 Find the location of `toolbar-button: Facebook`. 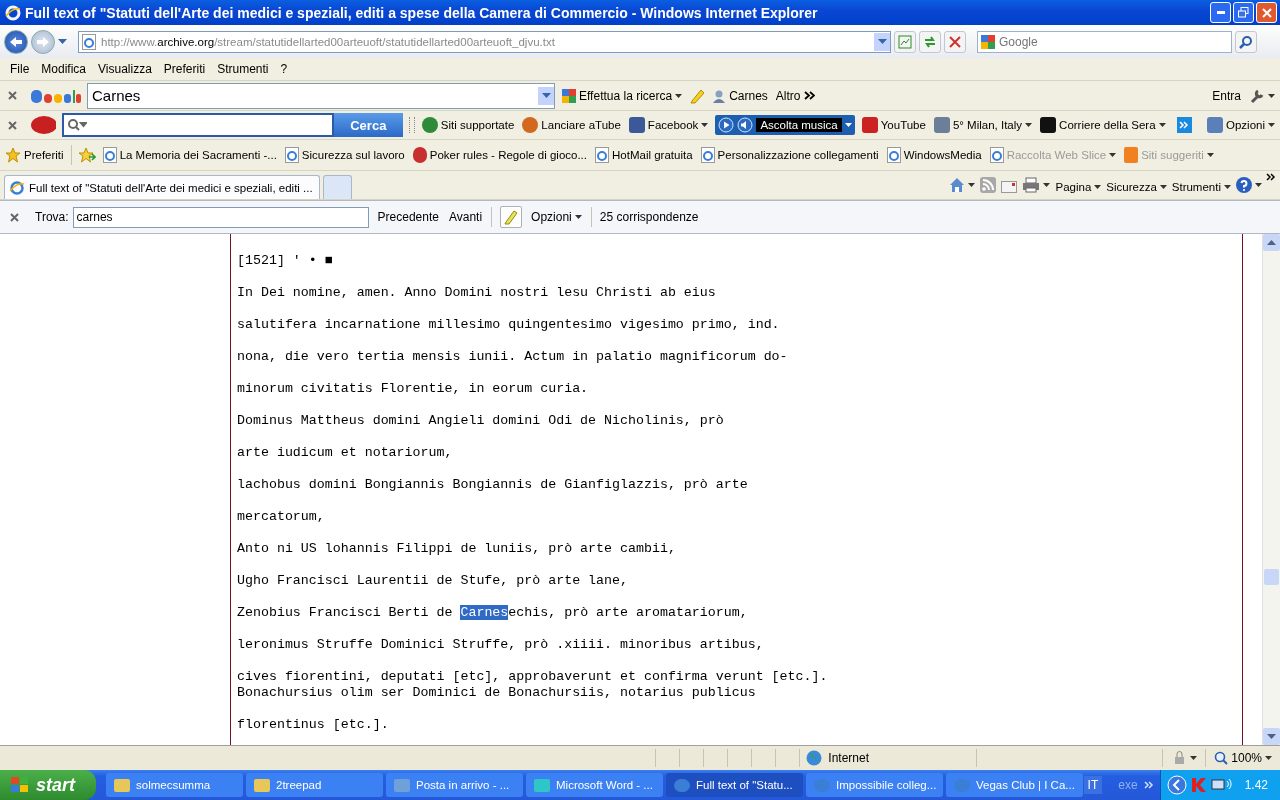

toolbar-button: Facebook is located at coordinates (668, 125).